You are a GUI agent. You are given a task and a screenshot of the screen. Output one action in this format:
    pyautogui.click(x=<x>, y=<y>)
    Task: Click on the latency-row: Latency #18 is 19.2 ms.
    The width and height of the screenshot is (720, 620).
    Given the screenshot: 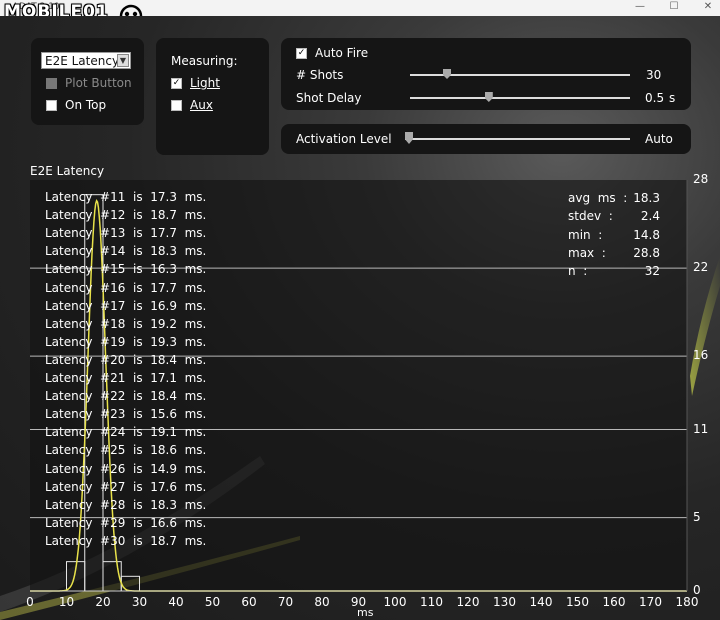 What is the action you would take?
    pyautogui.click(x=126, y=323)
    